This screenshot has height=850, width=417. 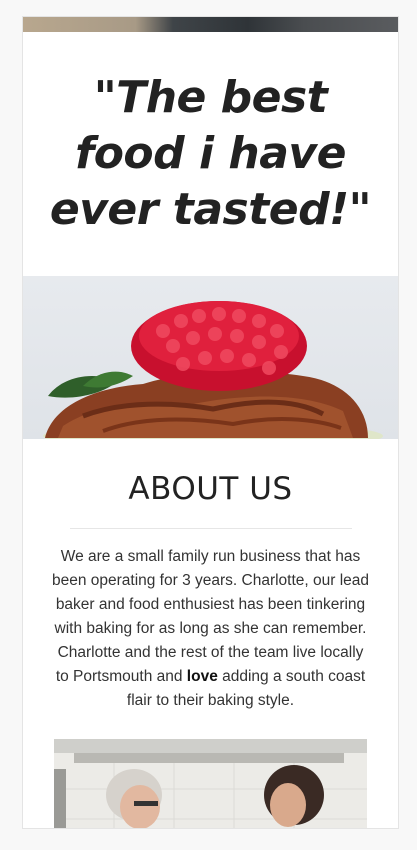 I want to click on kitchen-image, so click(x=210, y=783).